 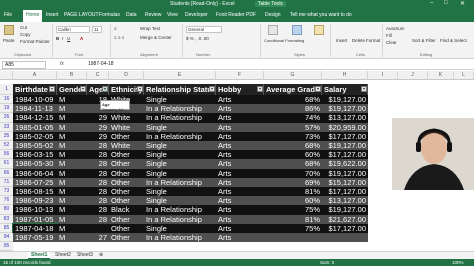 What do you see at coordinates (358, 40) in the screenshot?
I see `delete-cells-button: Delete` at bounding box center [358, 40].